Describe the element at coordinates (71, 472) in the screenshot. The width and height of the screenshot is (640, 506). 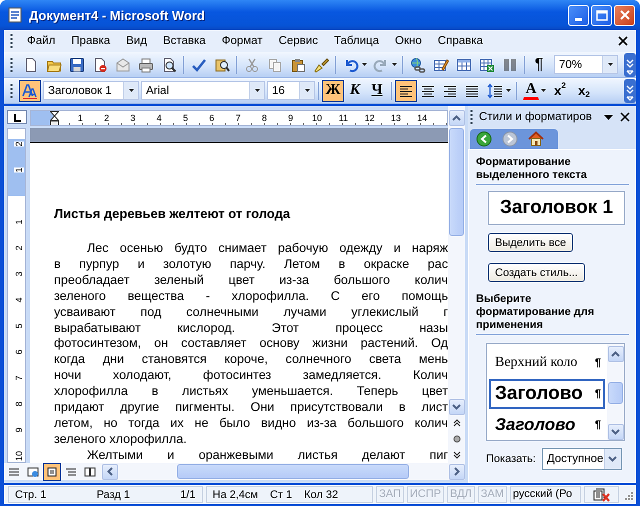
I see `outline-view-icon` at that location.